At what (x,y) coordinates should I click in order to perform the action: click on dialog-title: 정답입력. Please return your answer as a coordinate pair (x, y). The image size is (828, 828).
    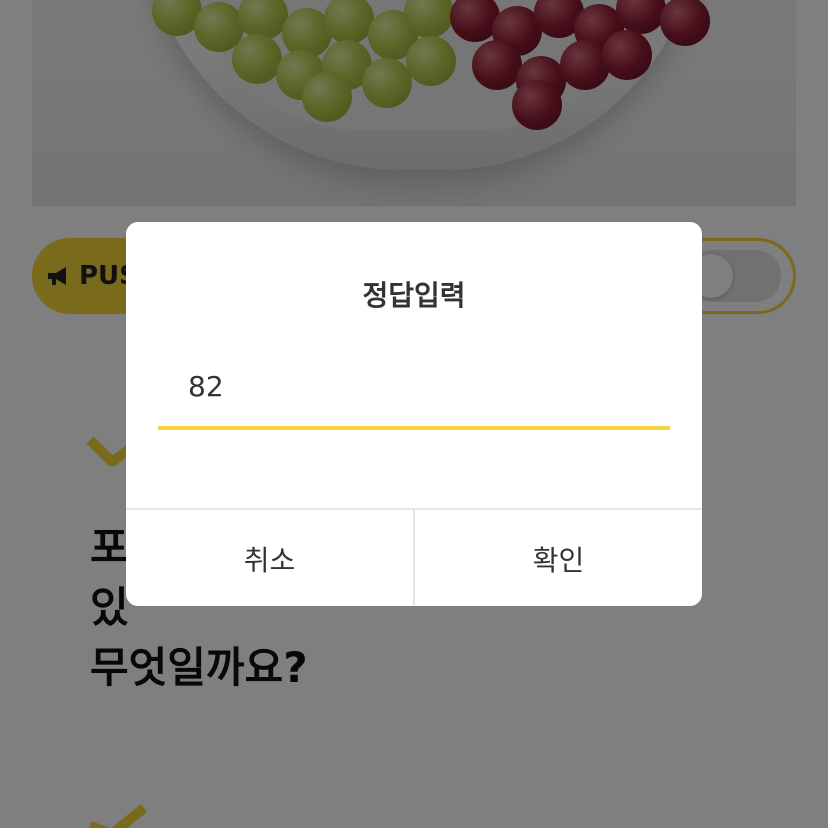
    Looking at the image, I should click on (414, 295).